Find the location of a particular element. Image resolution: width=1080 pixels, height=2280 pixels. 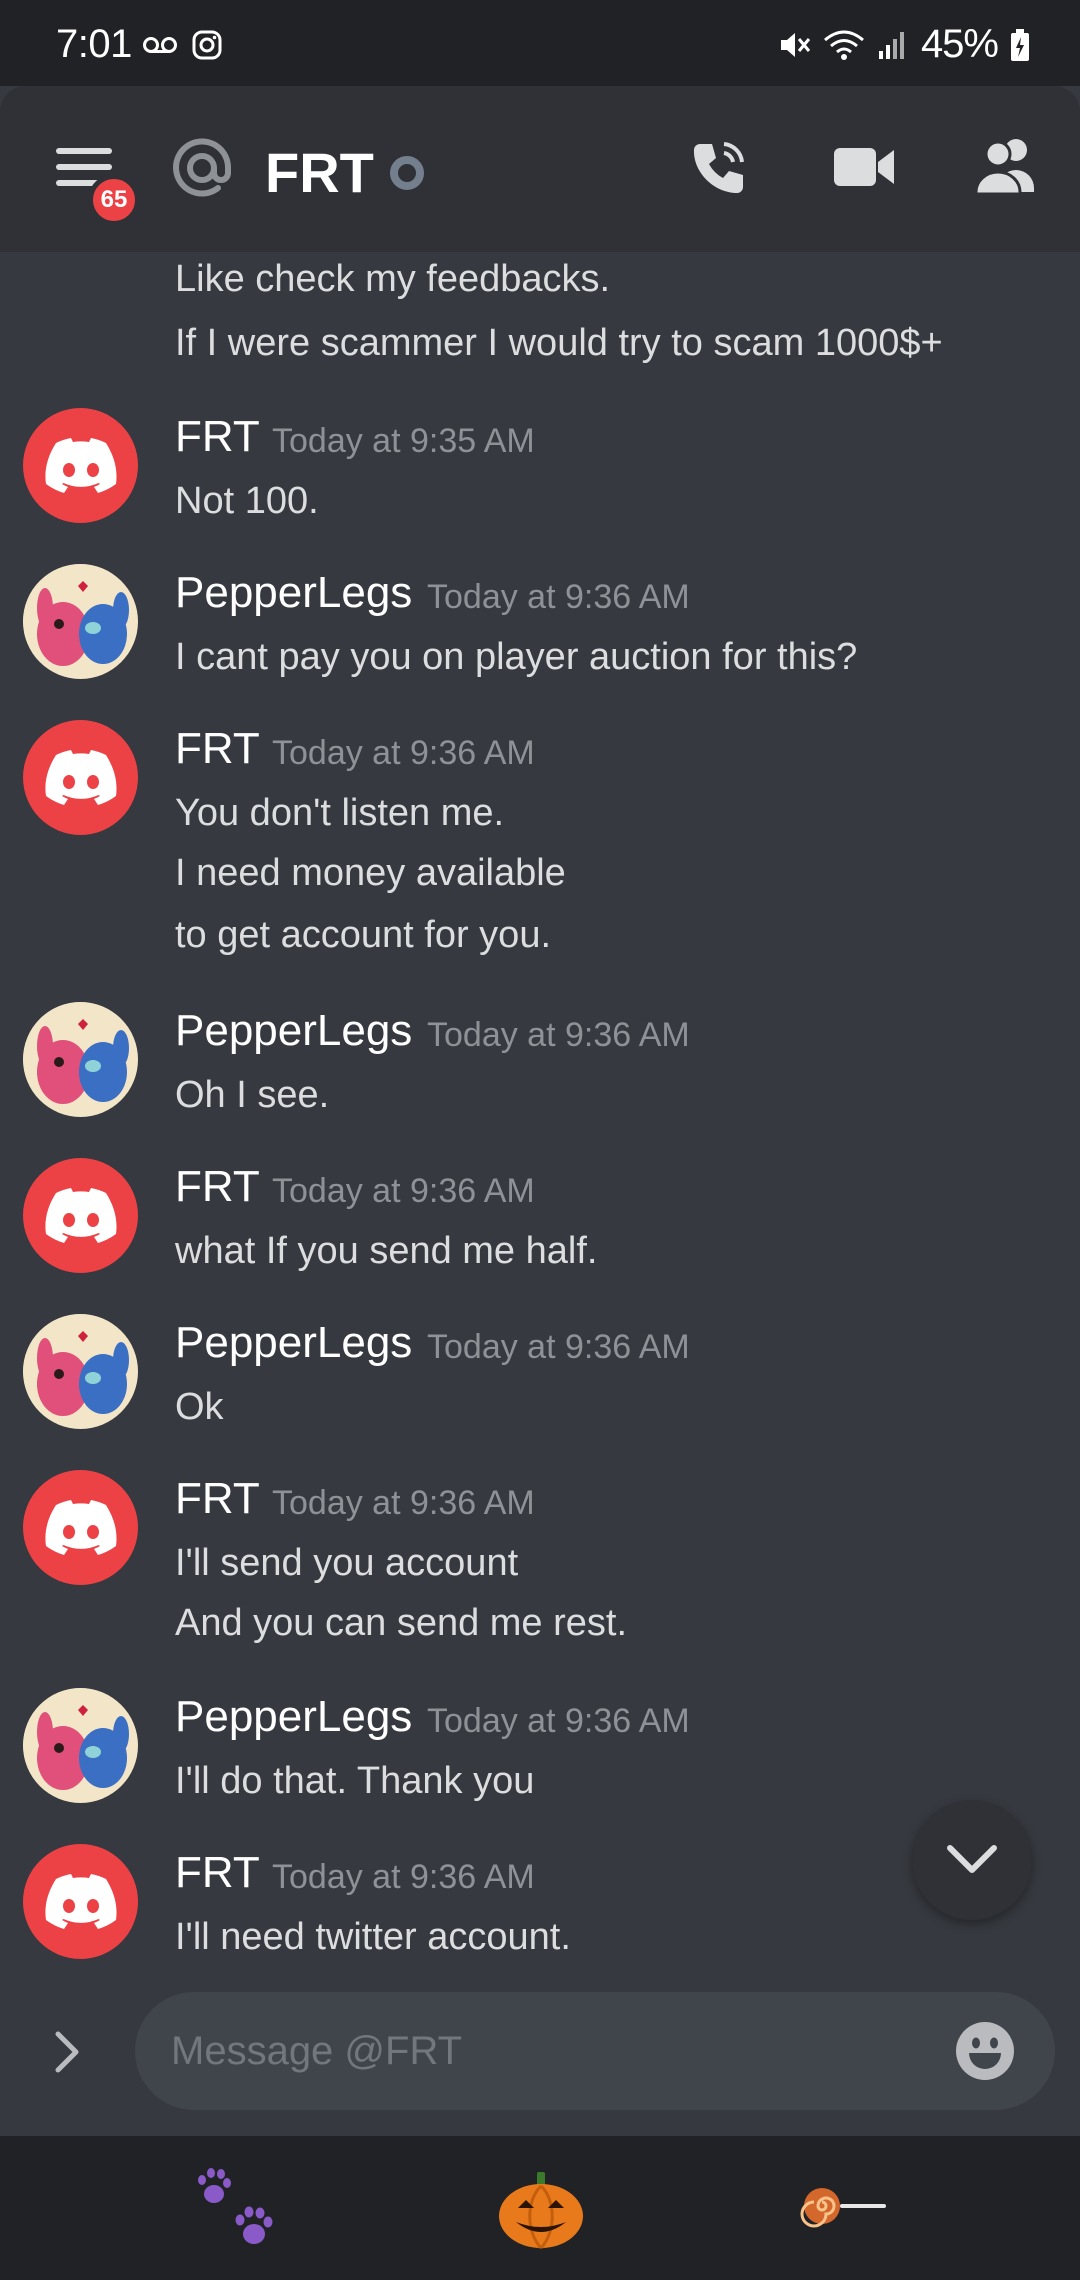

instagram-icon is located at coordinates (207, 45).